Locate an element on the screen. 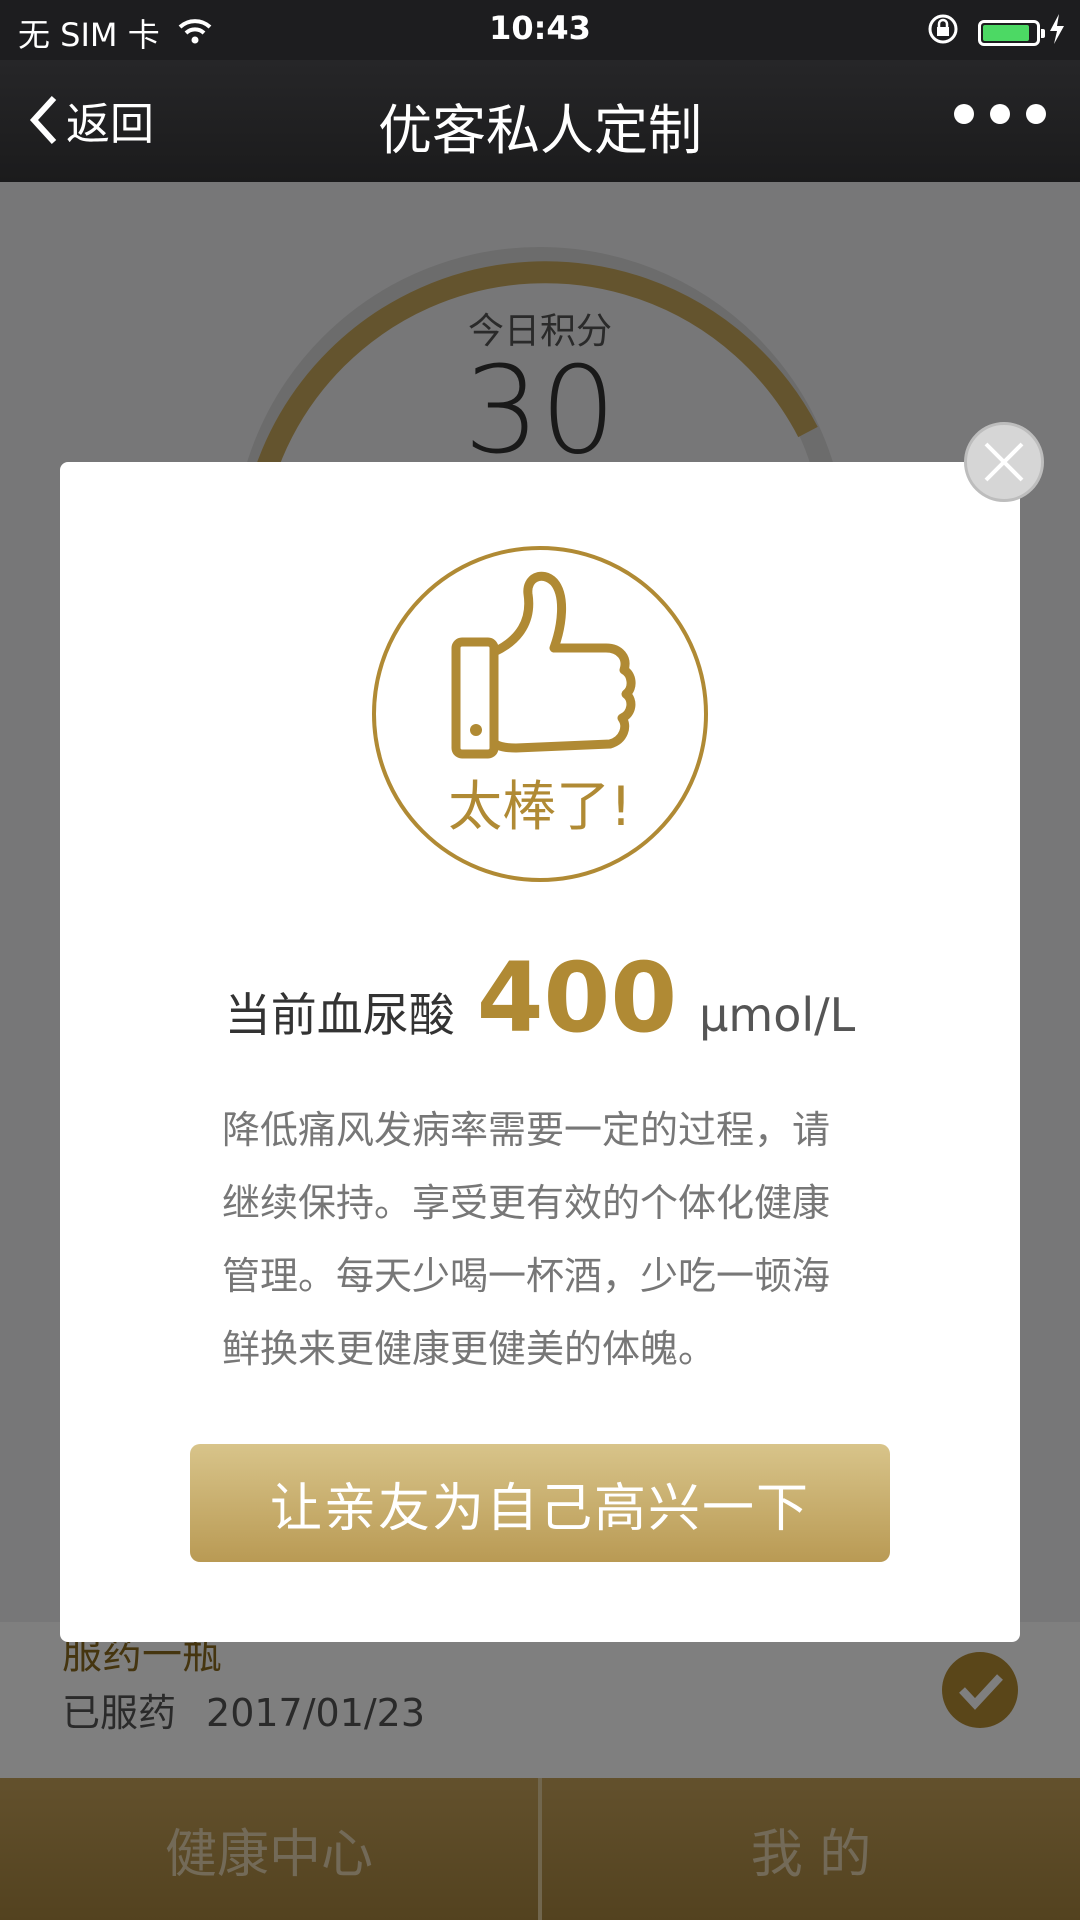 The width and height of the screenshot is (1080, 1920). charging-icon is located at coordinates (1057, 33).